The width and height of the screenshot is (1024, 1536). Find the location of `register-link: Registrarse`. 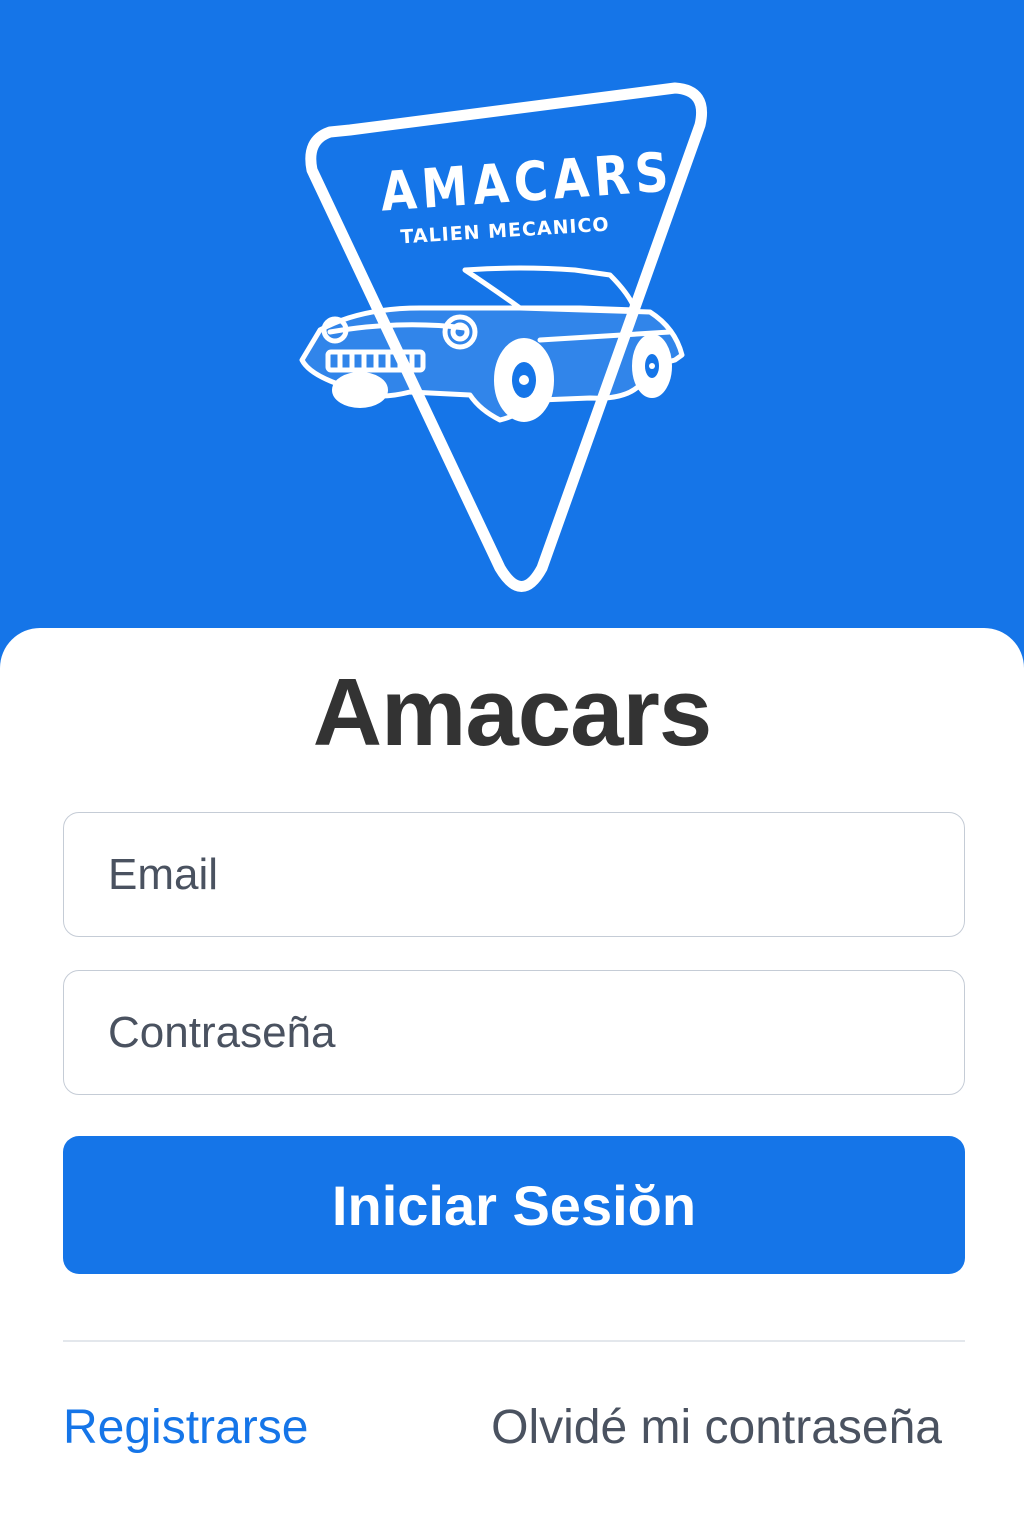

register-link: Registrarse is located at coordinates (185, 1427).